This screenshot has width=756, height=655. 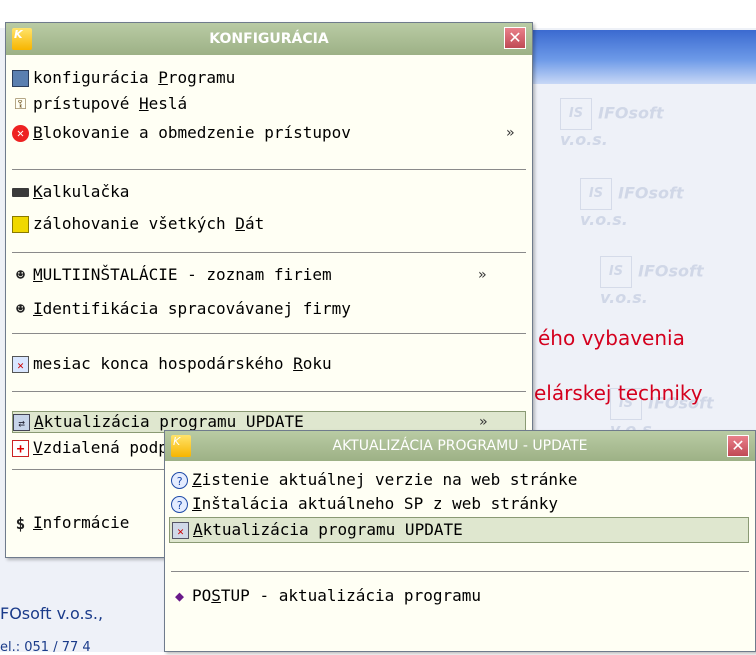 What do you see at coordinates (460, 504) in the screenshot?
I see `menu-item-install-service-pack: ? Inštalácia aktuálneho SP z web stránky` at bounding box center [460, 504].